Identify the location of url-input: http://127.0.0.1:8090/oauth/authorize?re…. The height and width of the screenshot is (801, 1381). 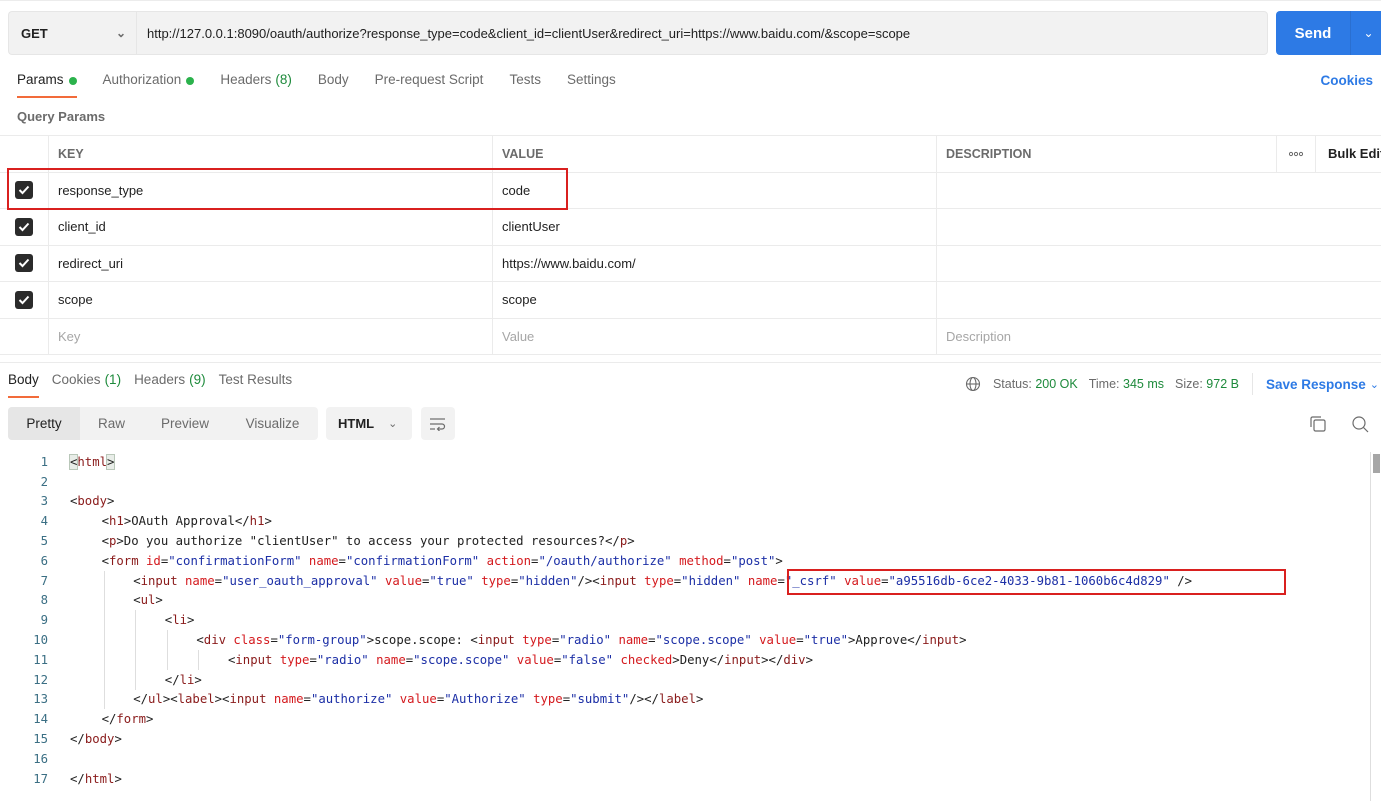
(702, 33).